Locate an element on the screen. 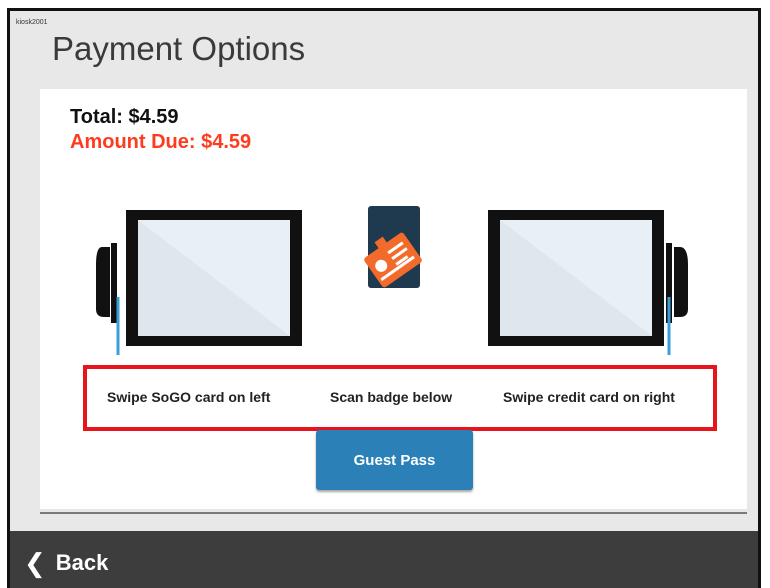 Image resolution: width=770 pixels, height=588 pixels. back-button: ❮ Back is located at coordinates (66, 563).